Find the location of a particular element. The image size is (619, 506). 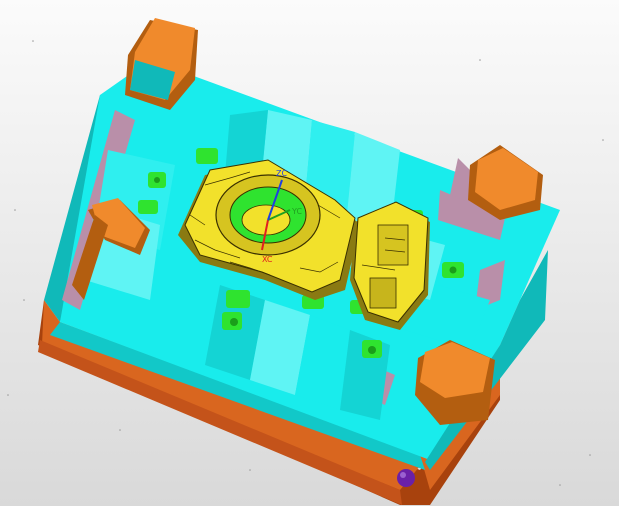

purple-knob-highlight is located at coordinates (403, 475).